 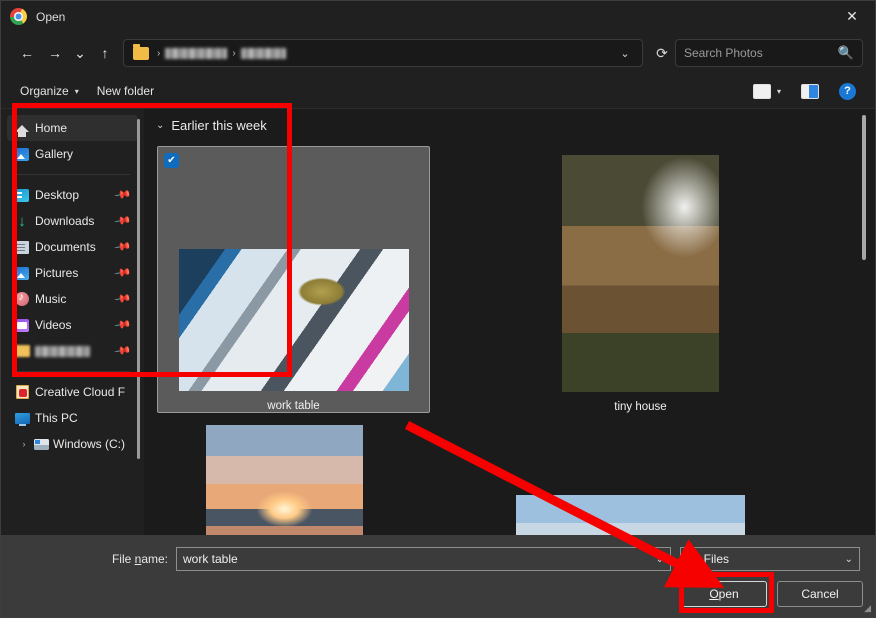 I want to click on close-icon: ✕, so click(x=852, y=16).